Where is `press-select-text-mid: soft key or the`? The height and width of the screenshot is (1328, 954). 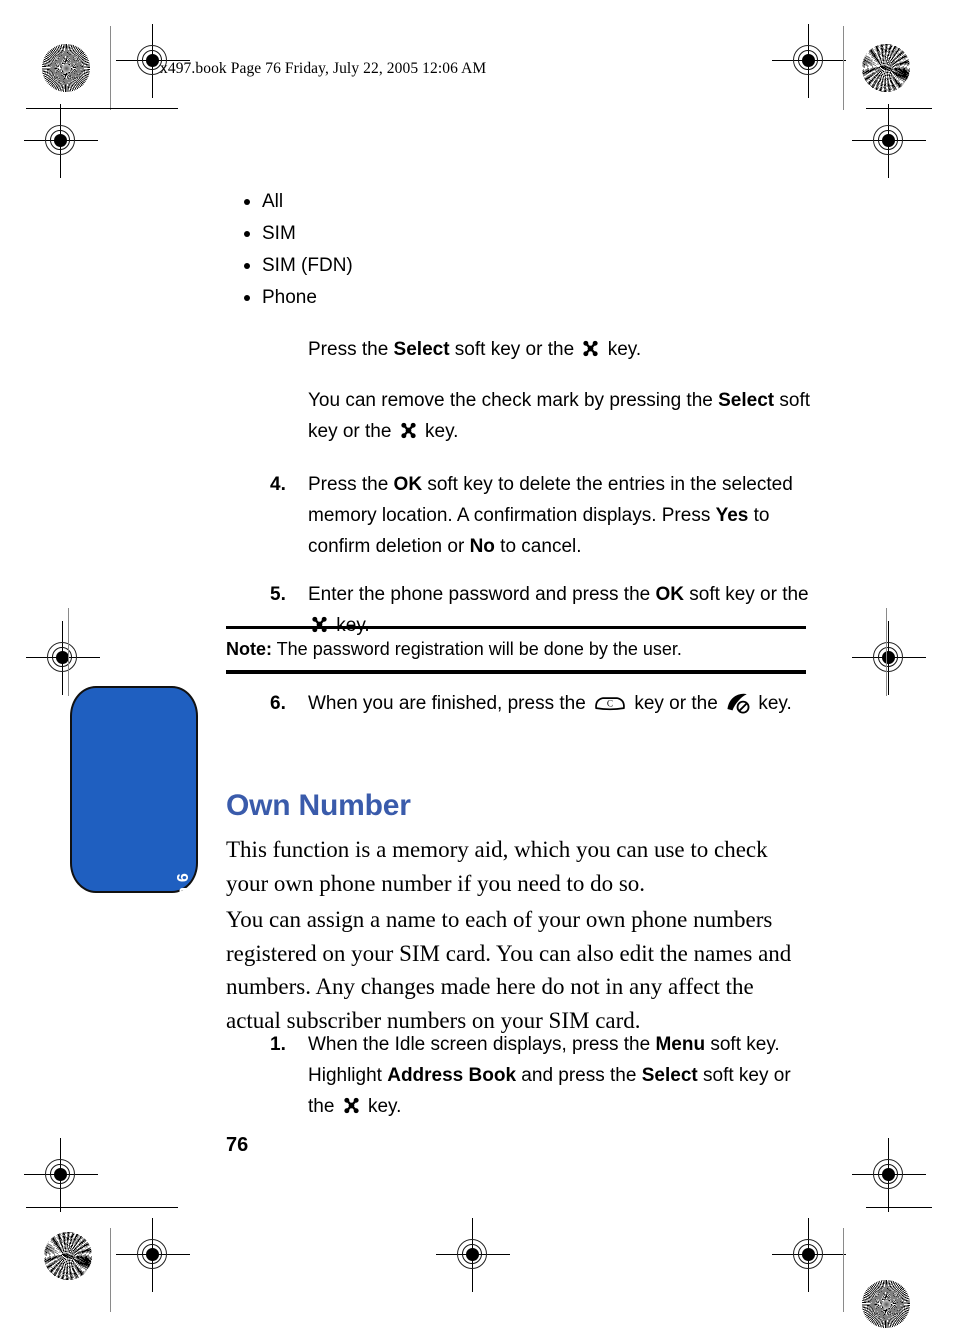
press-select-text-mid: soft key or the is located at coordinates (514, 349).